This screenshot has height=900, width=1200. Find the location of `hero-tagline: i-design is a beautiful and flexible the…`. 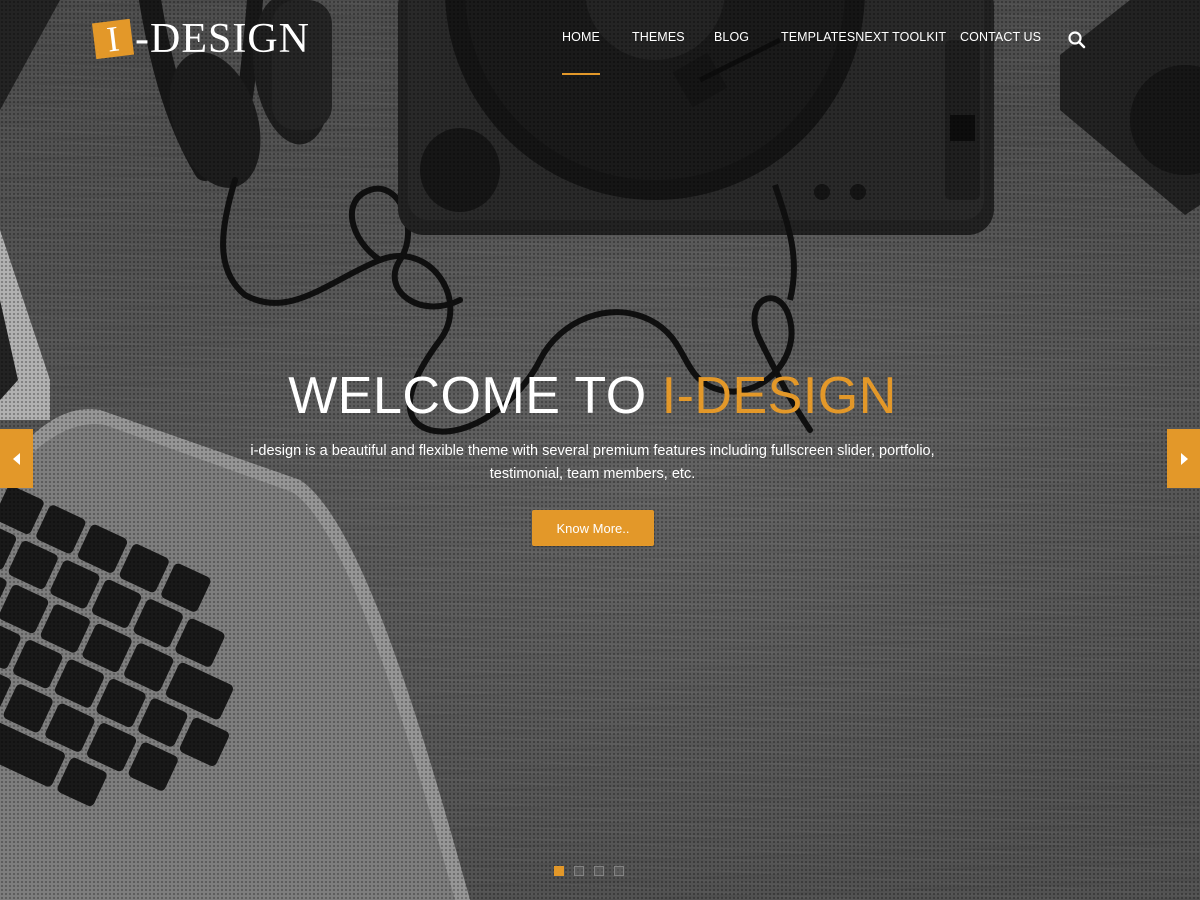

hero-tagline: i-design is a beautiful and flexible the… is located at coordinates (592, 462).